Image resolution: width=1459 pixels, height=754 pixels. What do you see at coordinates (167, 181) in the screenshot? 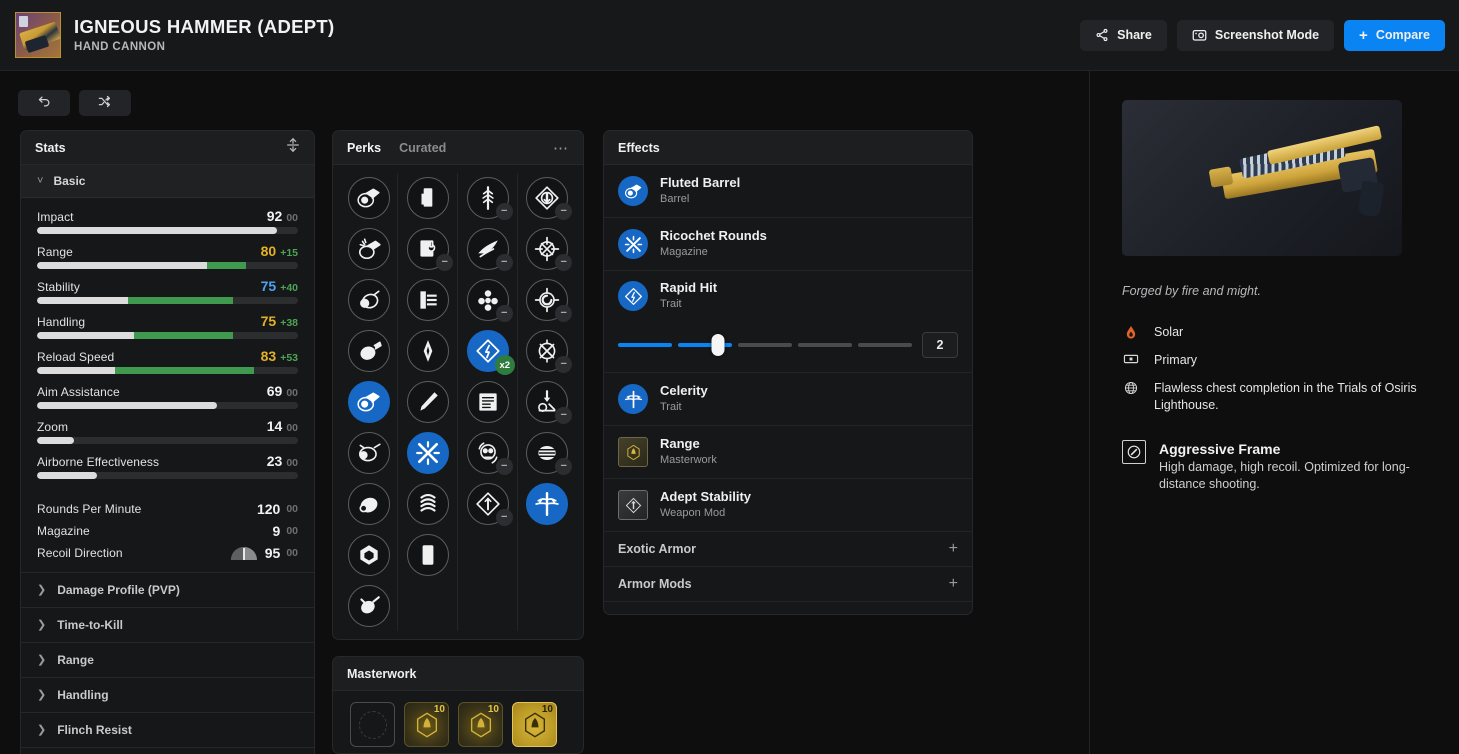
I see `stats-section-basic: ˅ Basic` at bounding box center [167, 181].